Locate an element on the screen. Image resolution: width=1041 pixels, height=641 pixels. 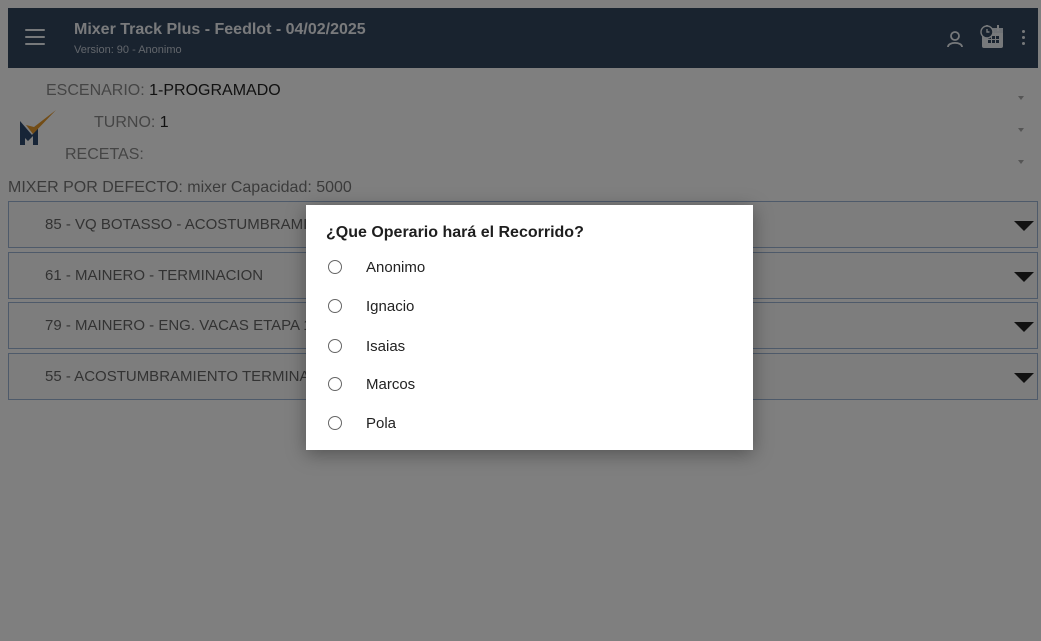
option-label: Pola is located at coordinates (381, 423).